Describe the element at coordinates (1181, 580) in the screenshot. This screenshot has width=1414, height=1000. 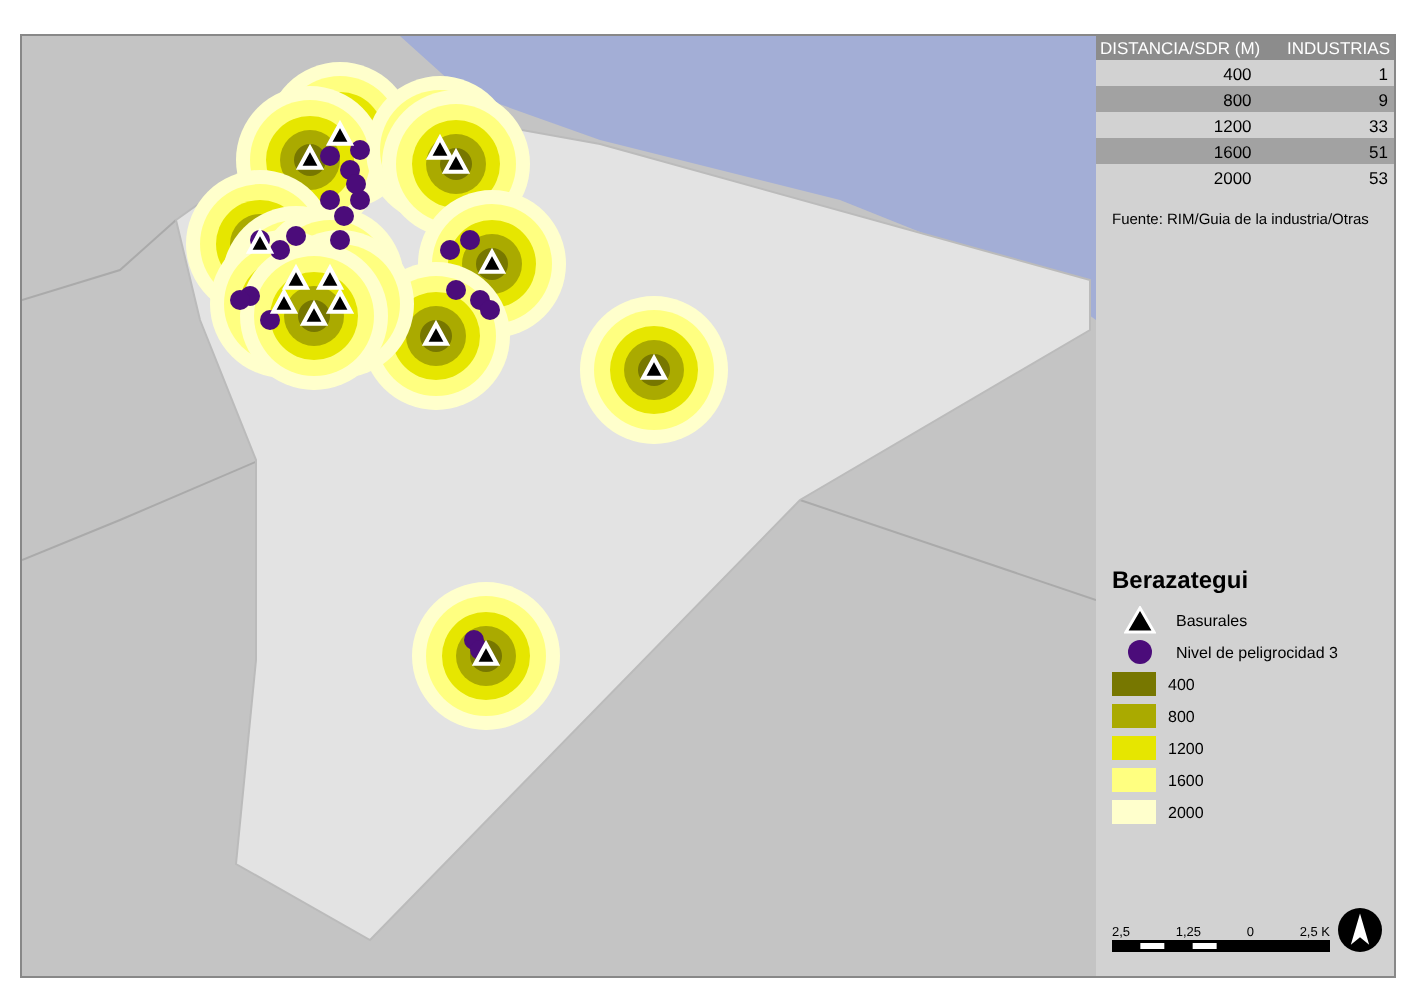
I see `legend-title: Berazategui` at that location.